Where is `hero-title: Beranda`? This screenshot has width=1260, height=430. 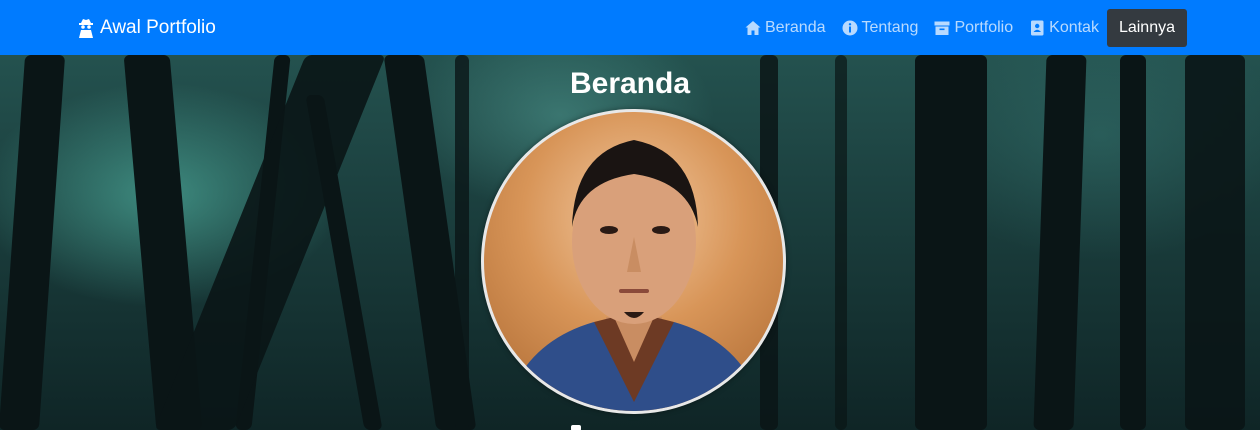 hero-title: Beranda is located at coordinates (630, 83).